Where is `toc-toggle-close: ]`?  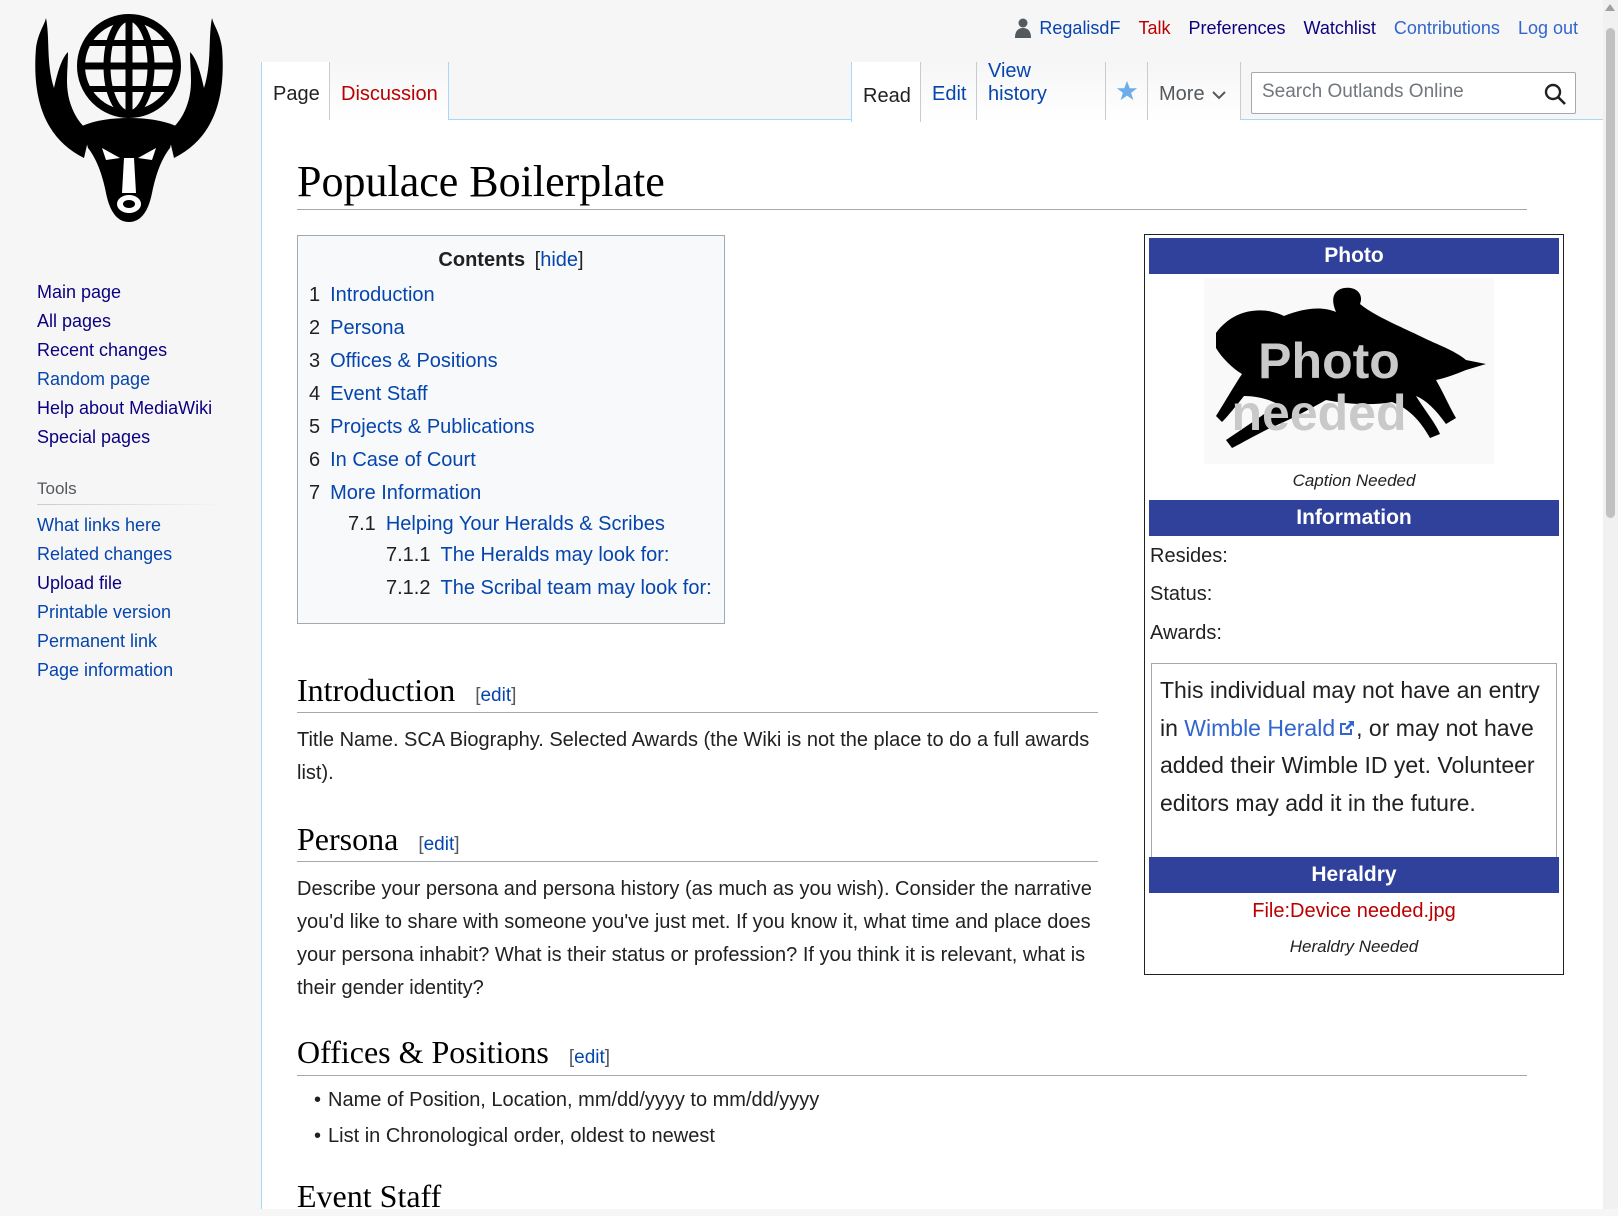 toc-toggle-close: ] is located at coordinates (581, 260).